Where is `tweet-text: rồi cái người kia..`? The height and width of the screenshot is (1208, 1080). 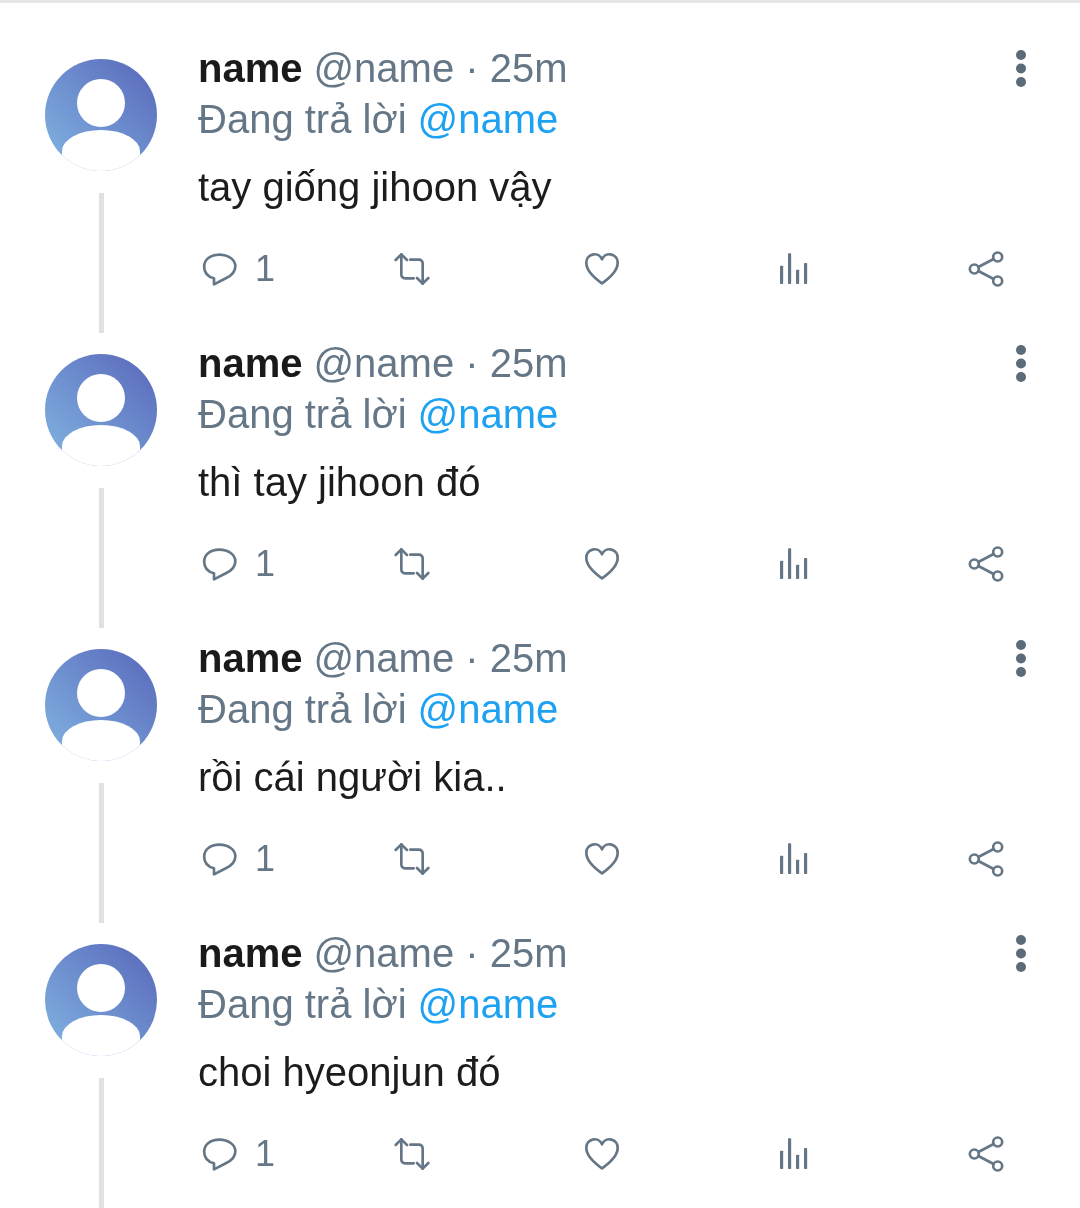
tweet-text: rồi cái người kia.. is located at coordinates (352, 777).